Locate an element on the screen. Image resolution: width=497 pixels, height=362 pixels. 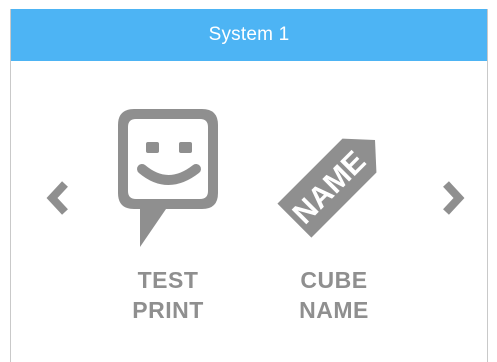
previous-button is located at coordinates (58, 198).